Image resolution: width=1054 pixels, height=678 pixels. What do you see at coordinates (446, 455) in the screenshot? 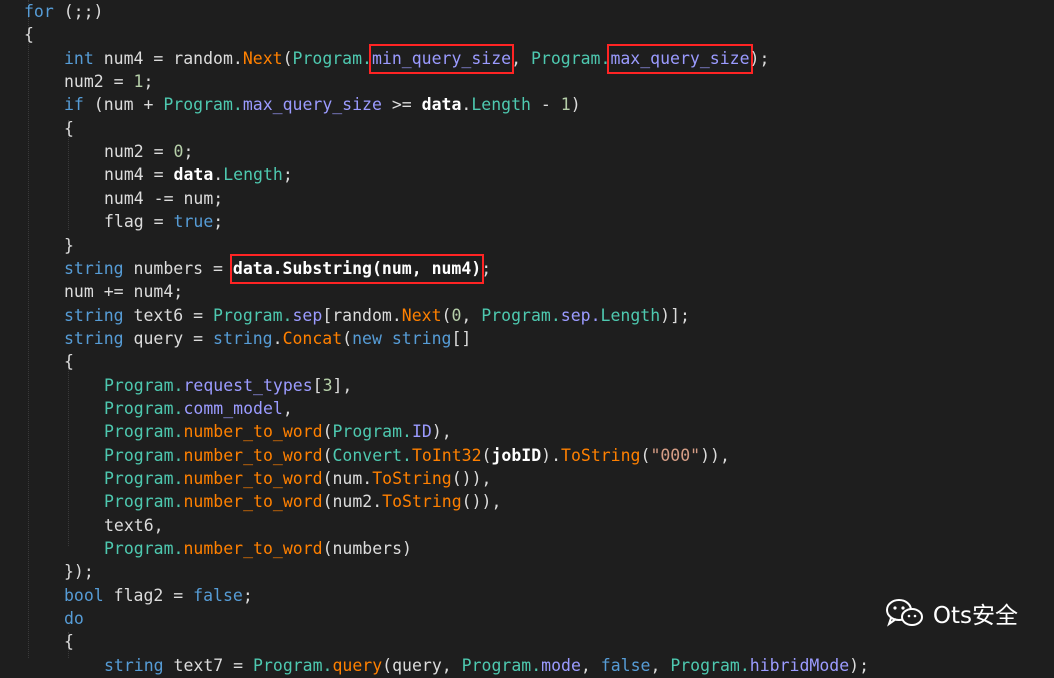
I see `code-token: ToInt32` at bounding box center [446, 455].